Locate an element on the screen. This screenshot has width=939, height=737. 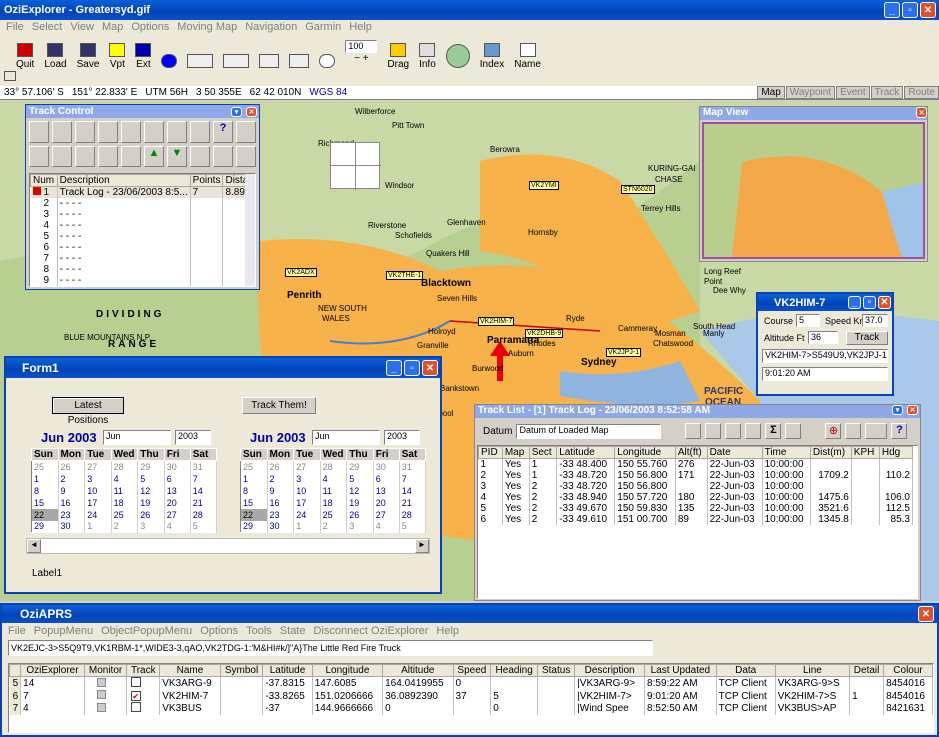
cal-day: 18 is located at coordinates (334, 502).